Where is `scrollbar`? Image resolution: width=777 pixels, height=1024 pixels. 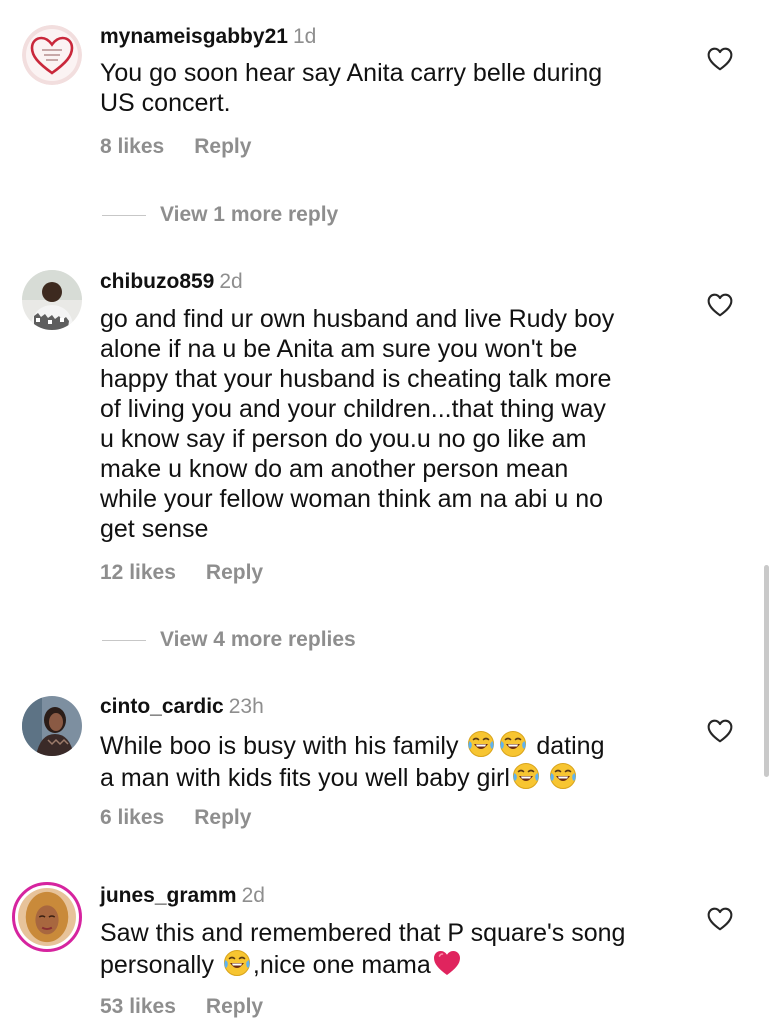 scrollbar is located at coordinates (766, 671).